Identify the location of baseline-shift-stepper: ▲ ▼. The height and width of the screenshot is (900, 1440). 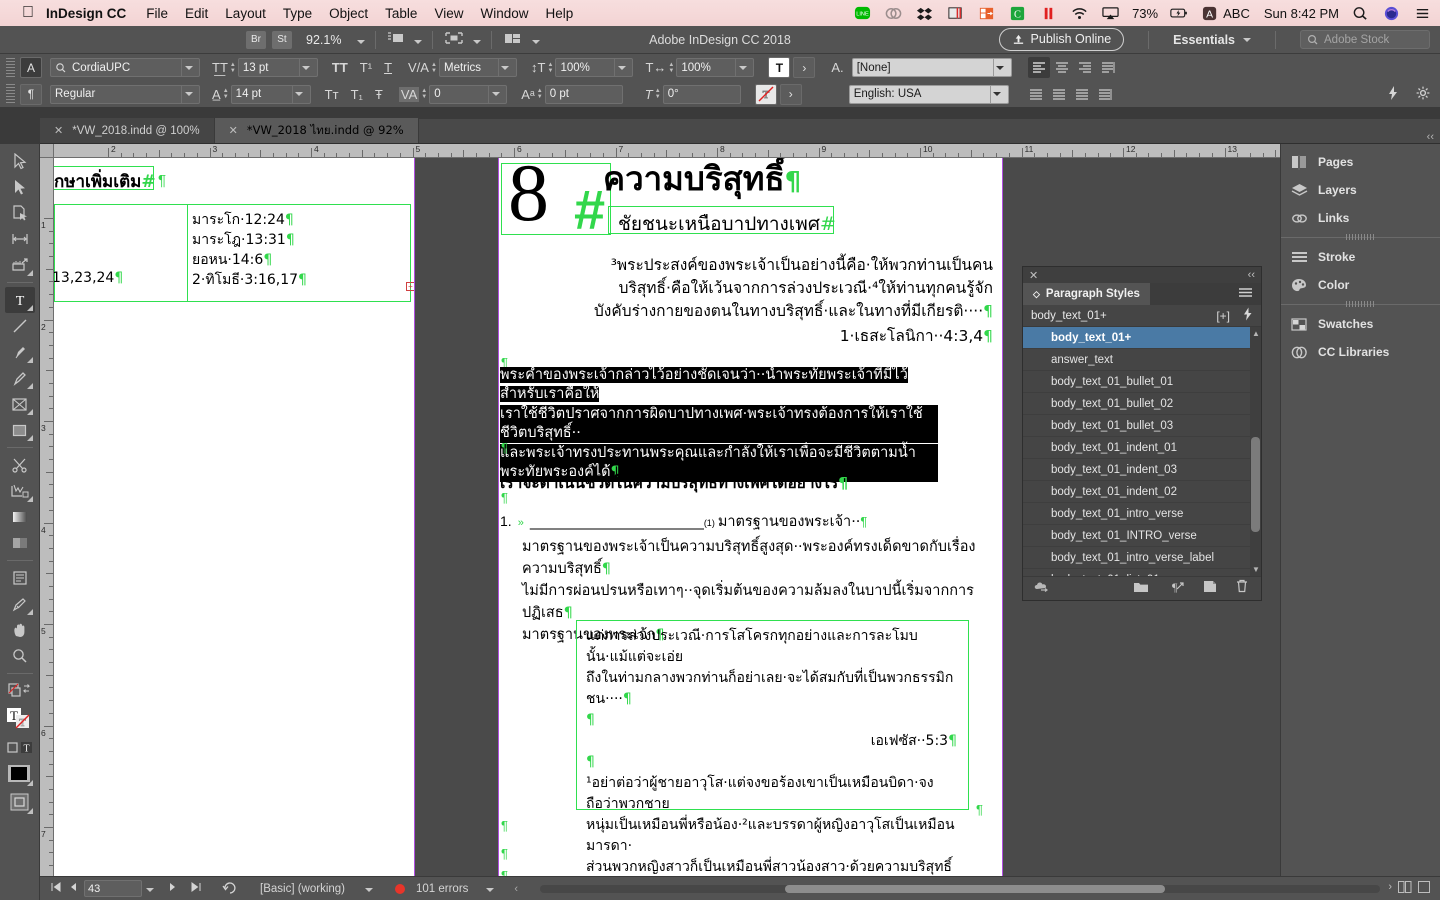
(540, 94).